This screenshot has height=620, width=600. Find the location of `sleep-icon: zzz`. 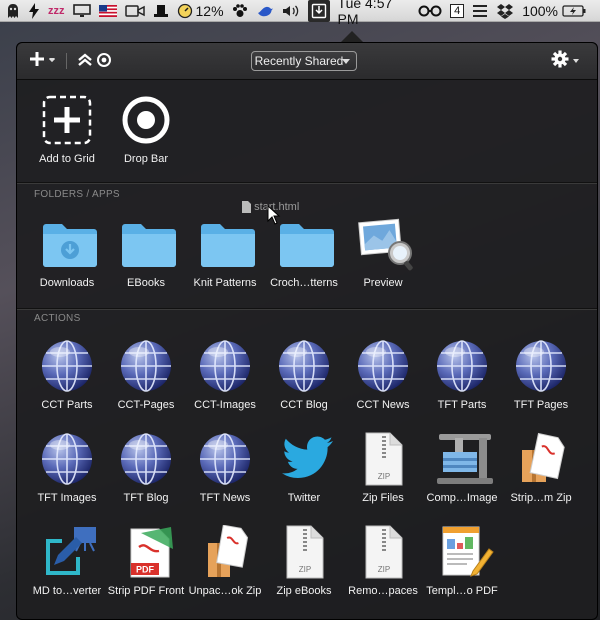

sleep-icon: zzz is located at coordinates (56, 11).